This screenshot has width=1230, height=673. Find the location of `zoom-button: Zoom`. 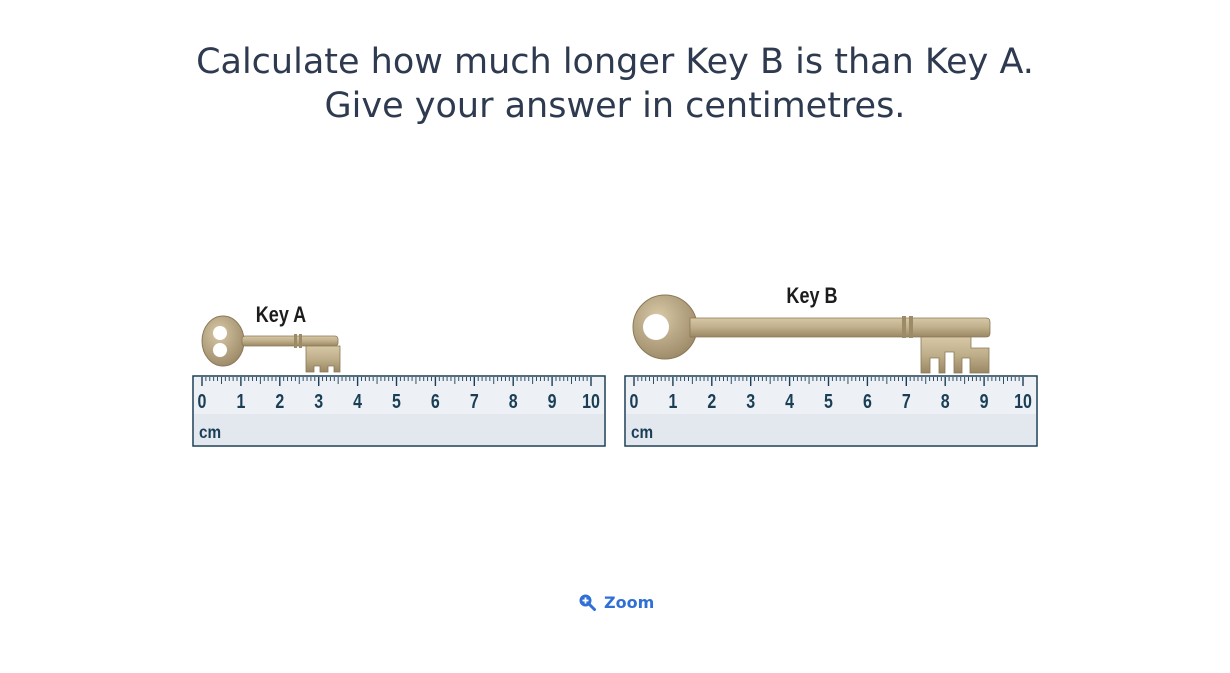

zoom-button: Zoom is located at coordinates (616, 602).